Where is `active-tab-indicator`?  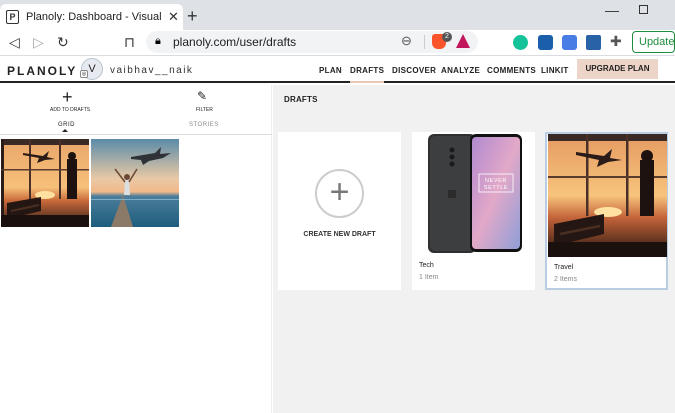 active-tab-indicator is located at coordinates (65, 130).